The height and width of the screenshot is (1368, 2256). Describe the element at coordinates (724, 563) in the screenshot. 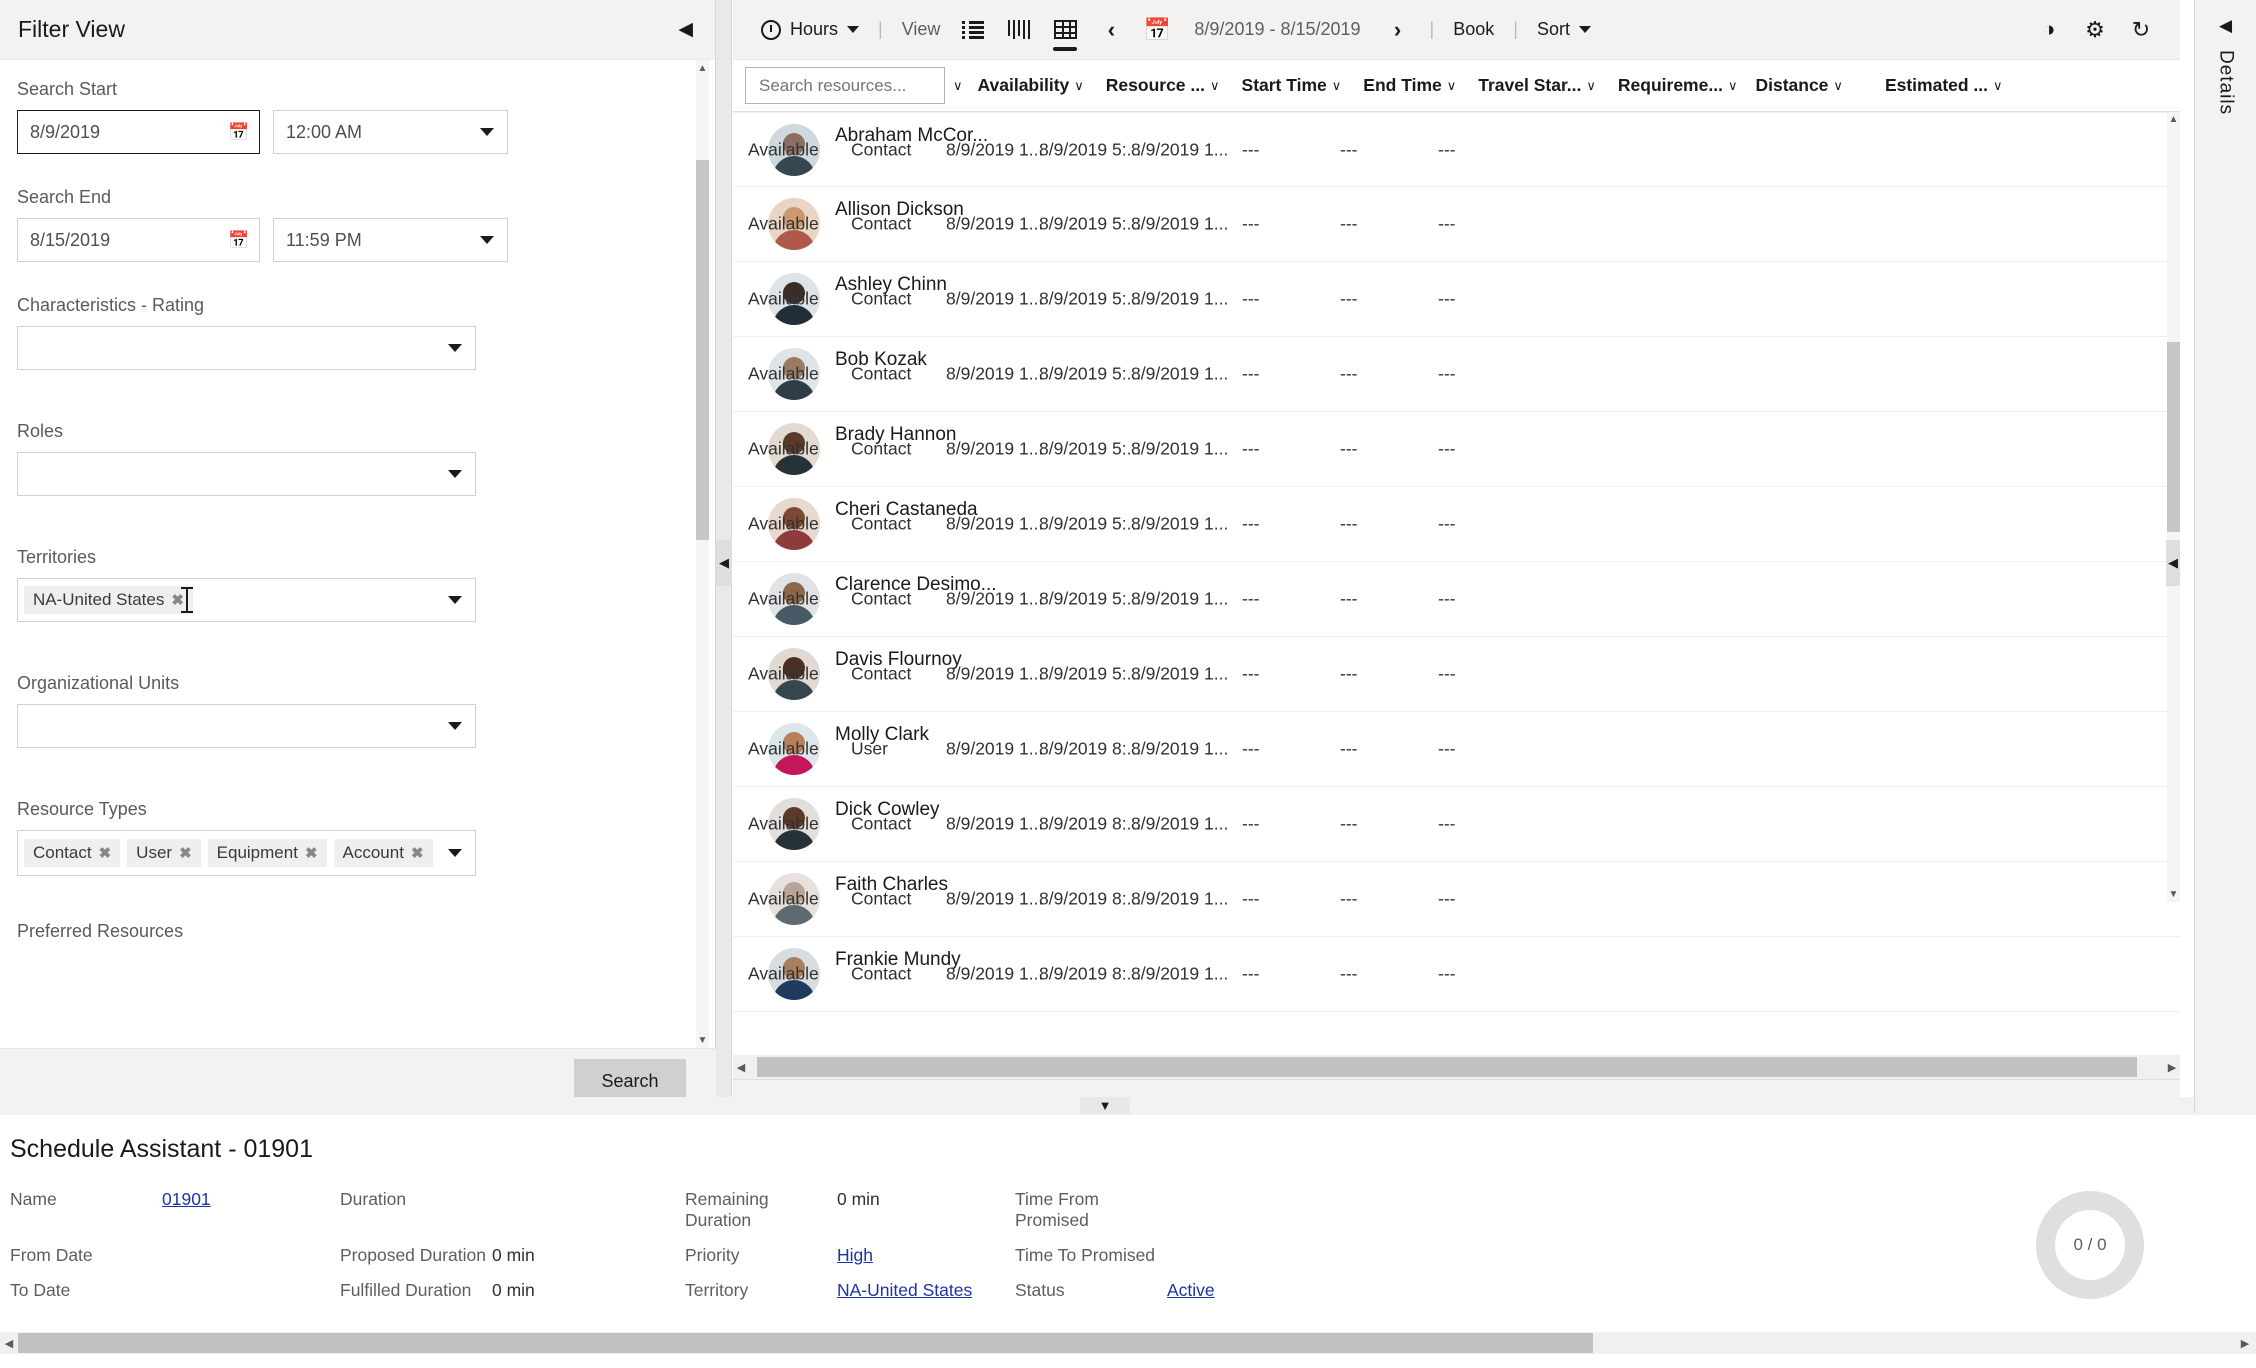

I see `collapse-filter-handle: ◀` at that location.